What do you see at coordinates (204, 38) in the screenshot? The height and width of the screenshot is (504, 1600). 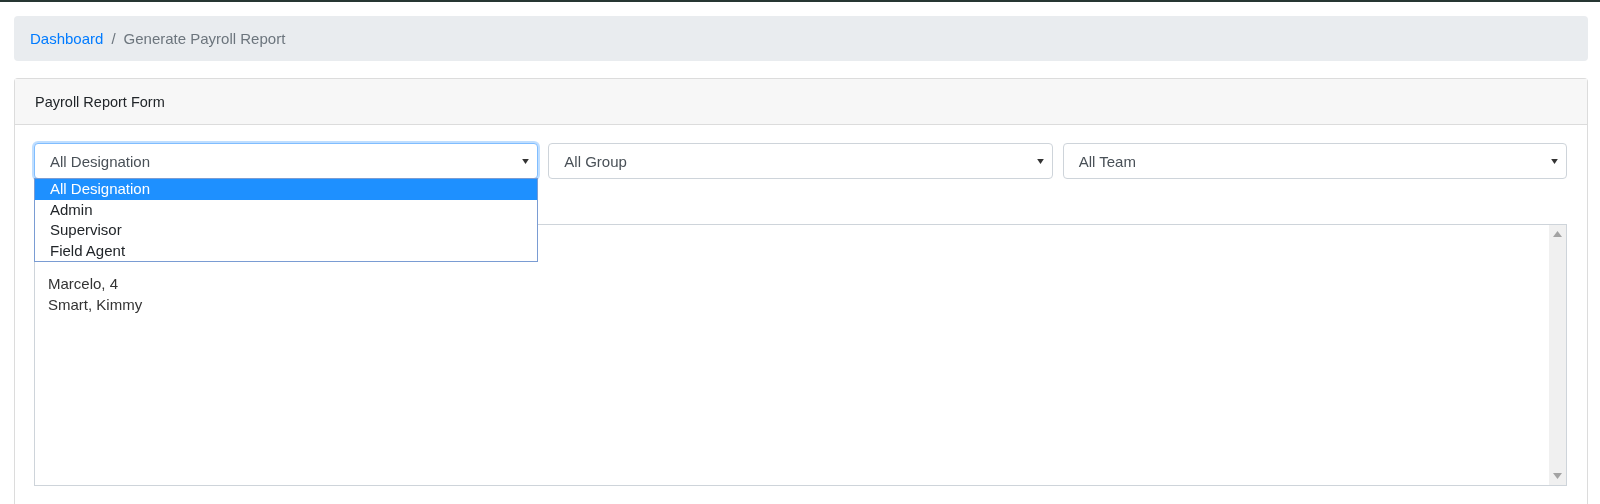 I see `breadcrumb-current: Generate Payroll Report` at bounding box center [204, 38].